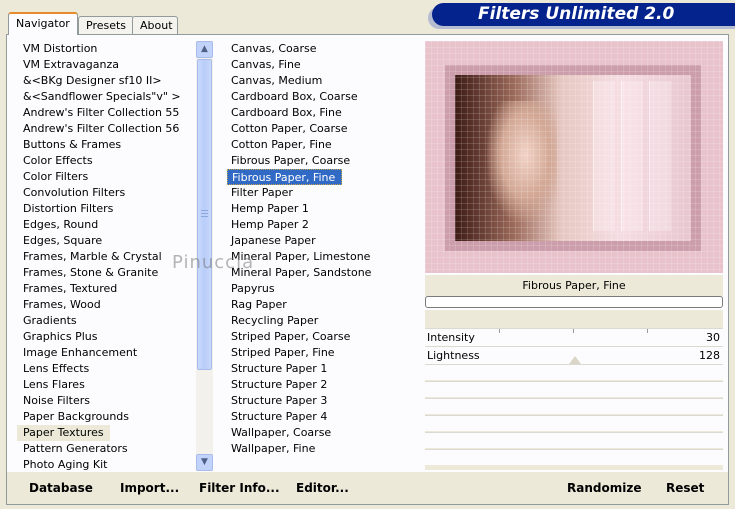 This screenshot has height=509, width=735. What do you see at coordinates (286, 112) in the screenshot?
I see `filter-label: Cardboard Box, Fine` at bounding box center [286, 112].